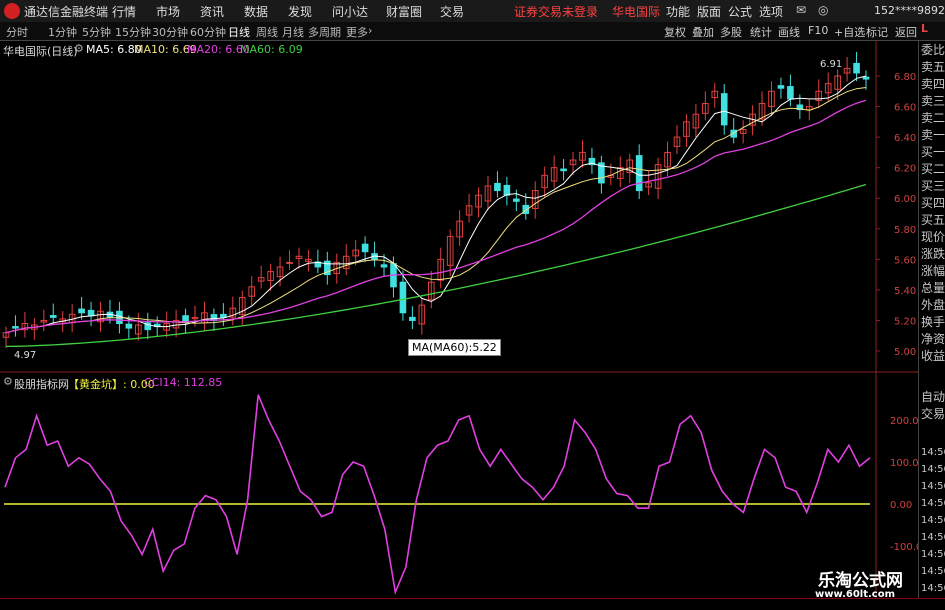 This screenshot has height=610, width=945. What do you see at coordinates (556, 11) in the screenshot?
I see `trade-login-warning: 证券交易未登录` at bounding box center [556, 11].